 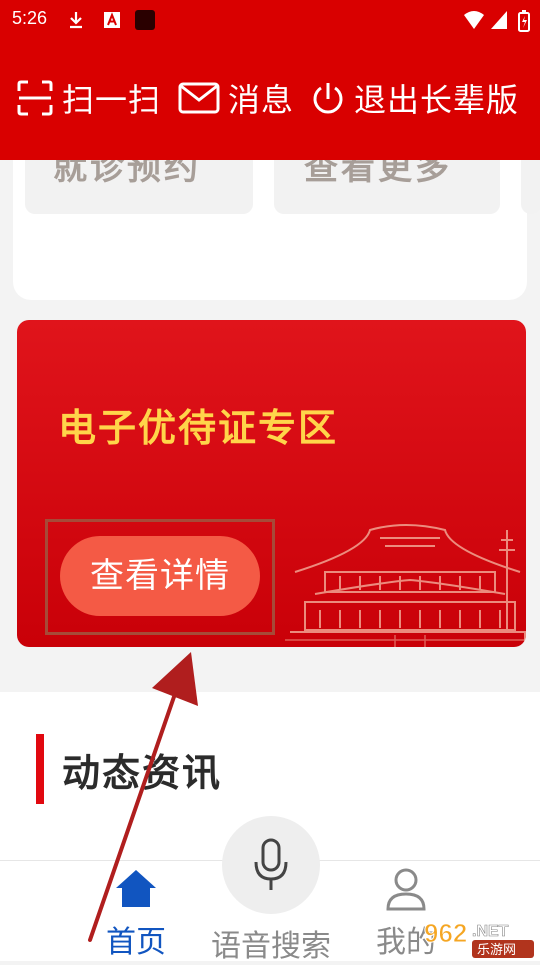 I want to click on message-label: 消息, so click(x=261, y=100).